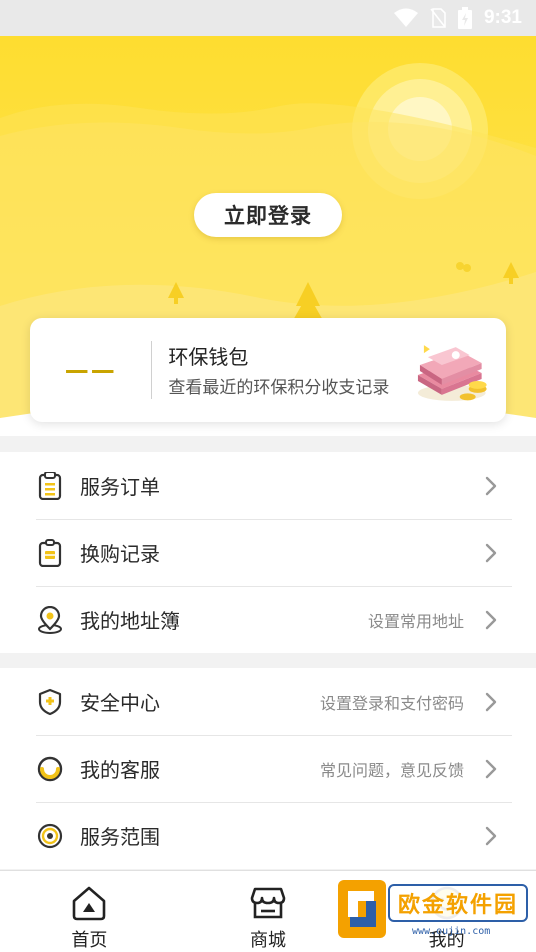  Describe the element at coordinates (268, 18) in the screenshot. I see `status-bar: 9:31` at that location.